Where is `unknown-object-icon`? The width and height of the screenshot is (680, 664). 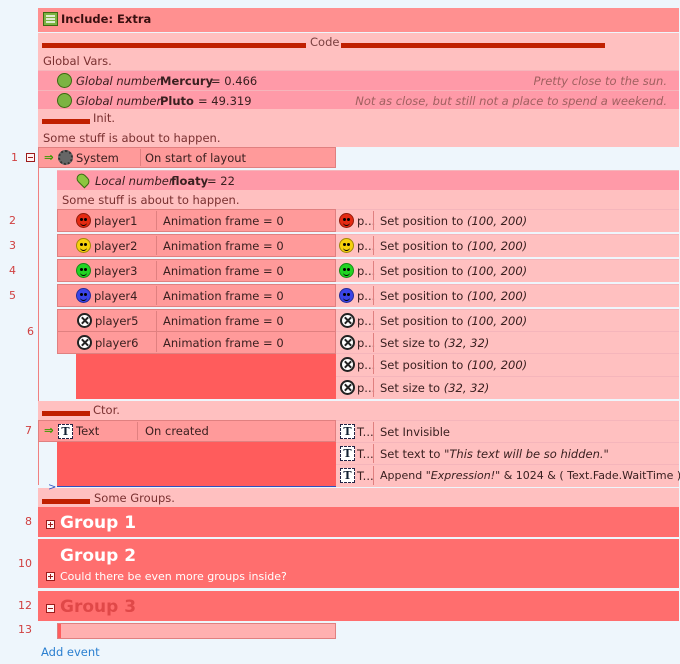
unknown-object-icon is located at coordinates (84, 320).